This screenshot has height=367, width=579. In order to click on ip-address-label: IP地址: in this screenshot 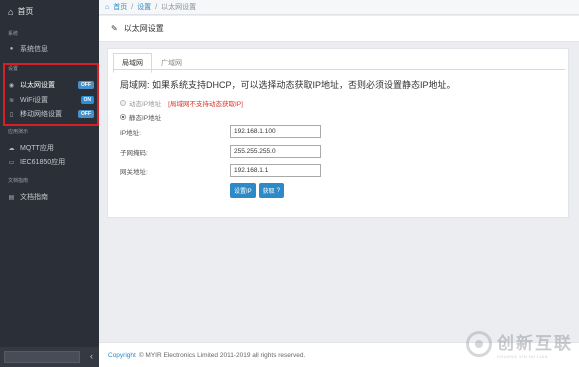, I will do `click(130, 133)`.